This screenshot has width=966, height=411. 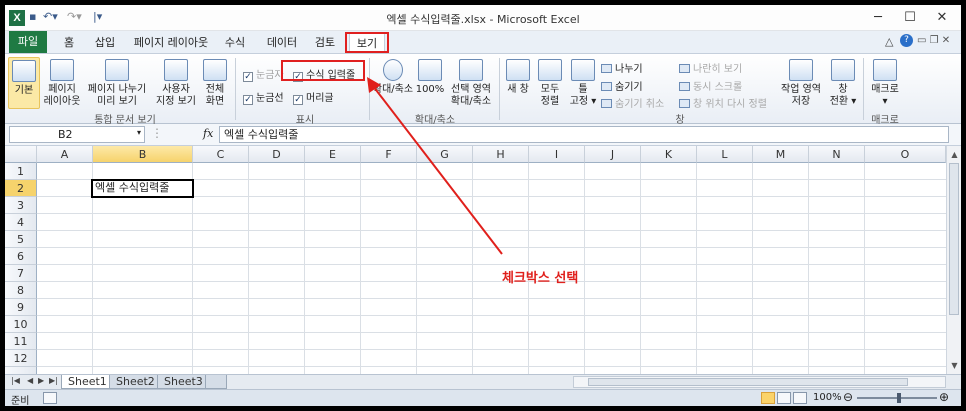 What do you see at coordinates (143, 154) in the screenshot?
I see `column-header: B` at bounding box center [143, 154].